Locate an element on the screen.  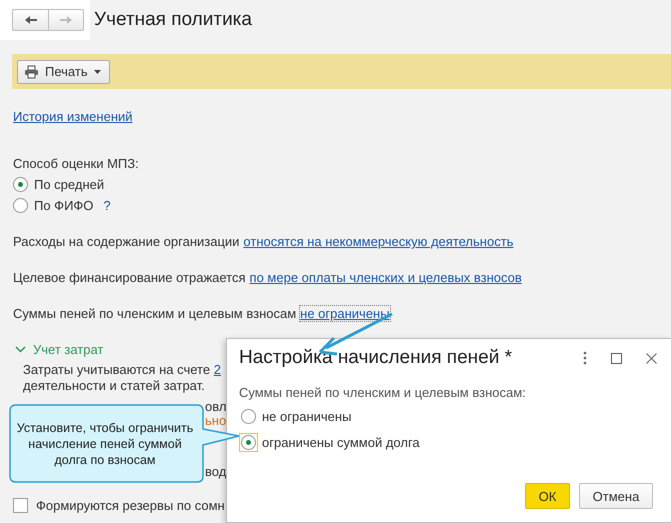
printer-icon is located at coordinates (31, 71).